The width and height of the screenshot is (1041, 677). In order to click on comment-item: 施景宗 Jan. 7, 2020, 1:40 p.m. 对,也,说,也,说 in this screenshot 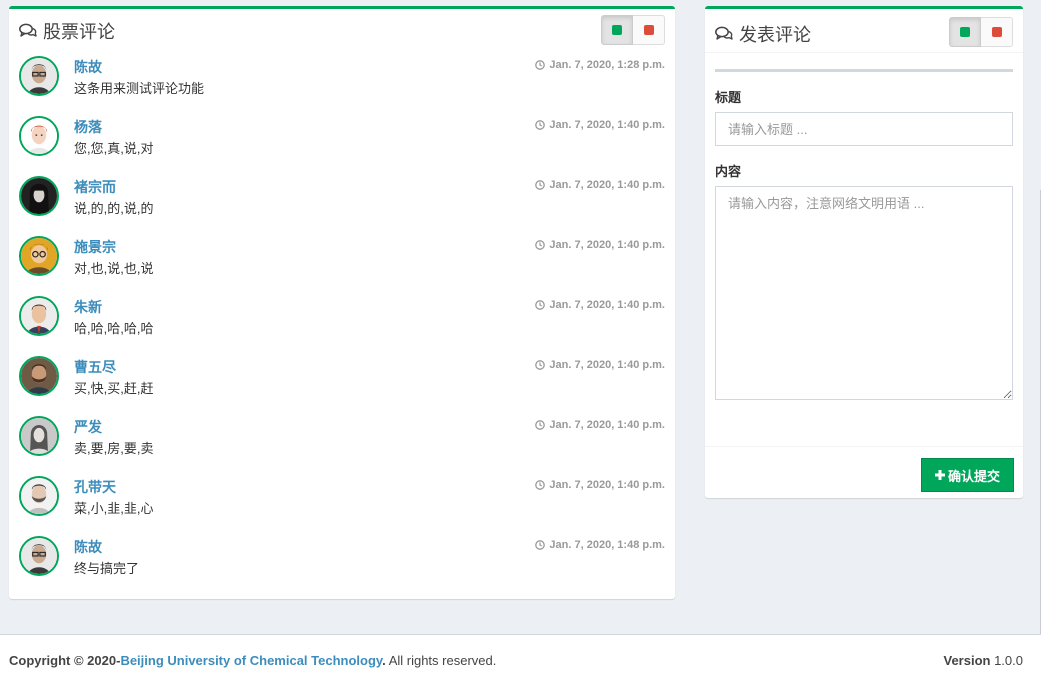, I will do `click(342, 264)`.